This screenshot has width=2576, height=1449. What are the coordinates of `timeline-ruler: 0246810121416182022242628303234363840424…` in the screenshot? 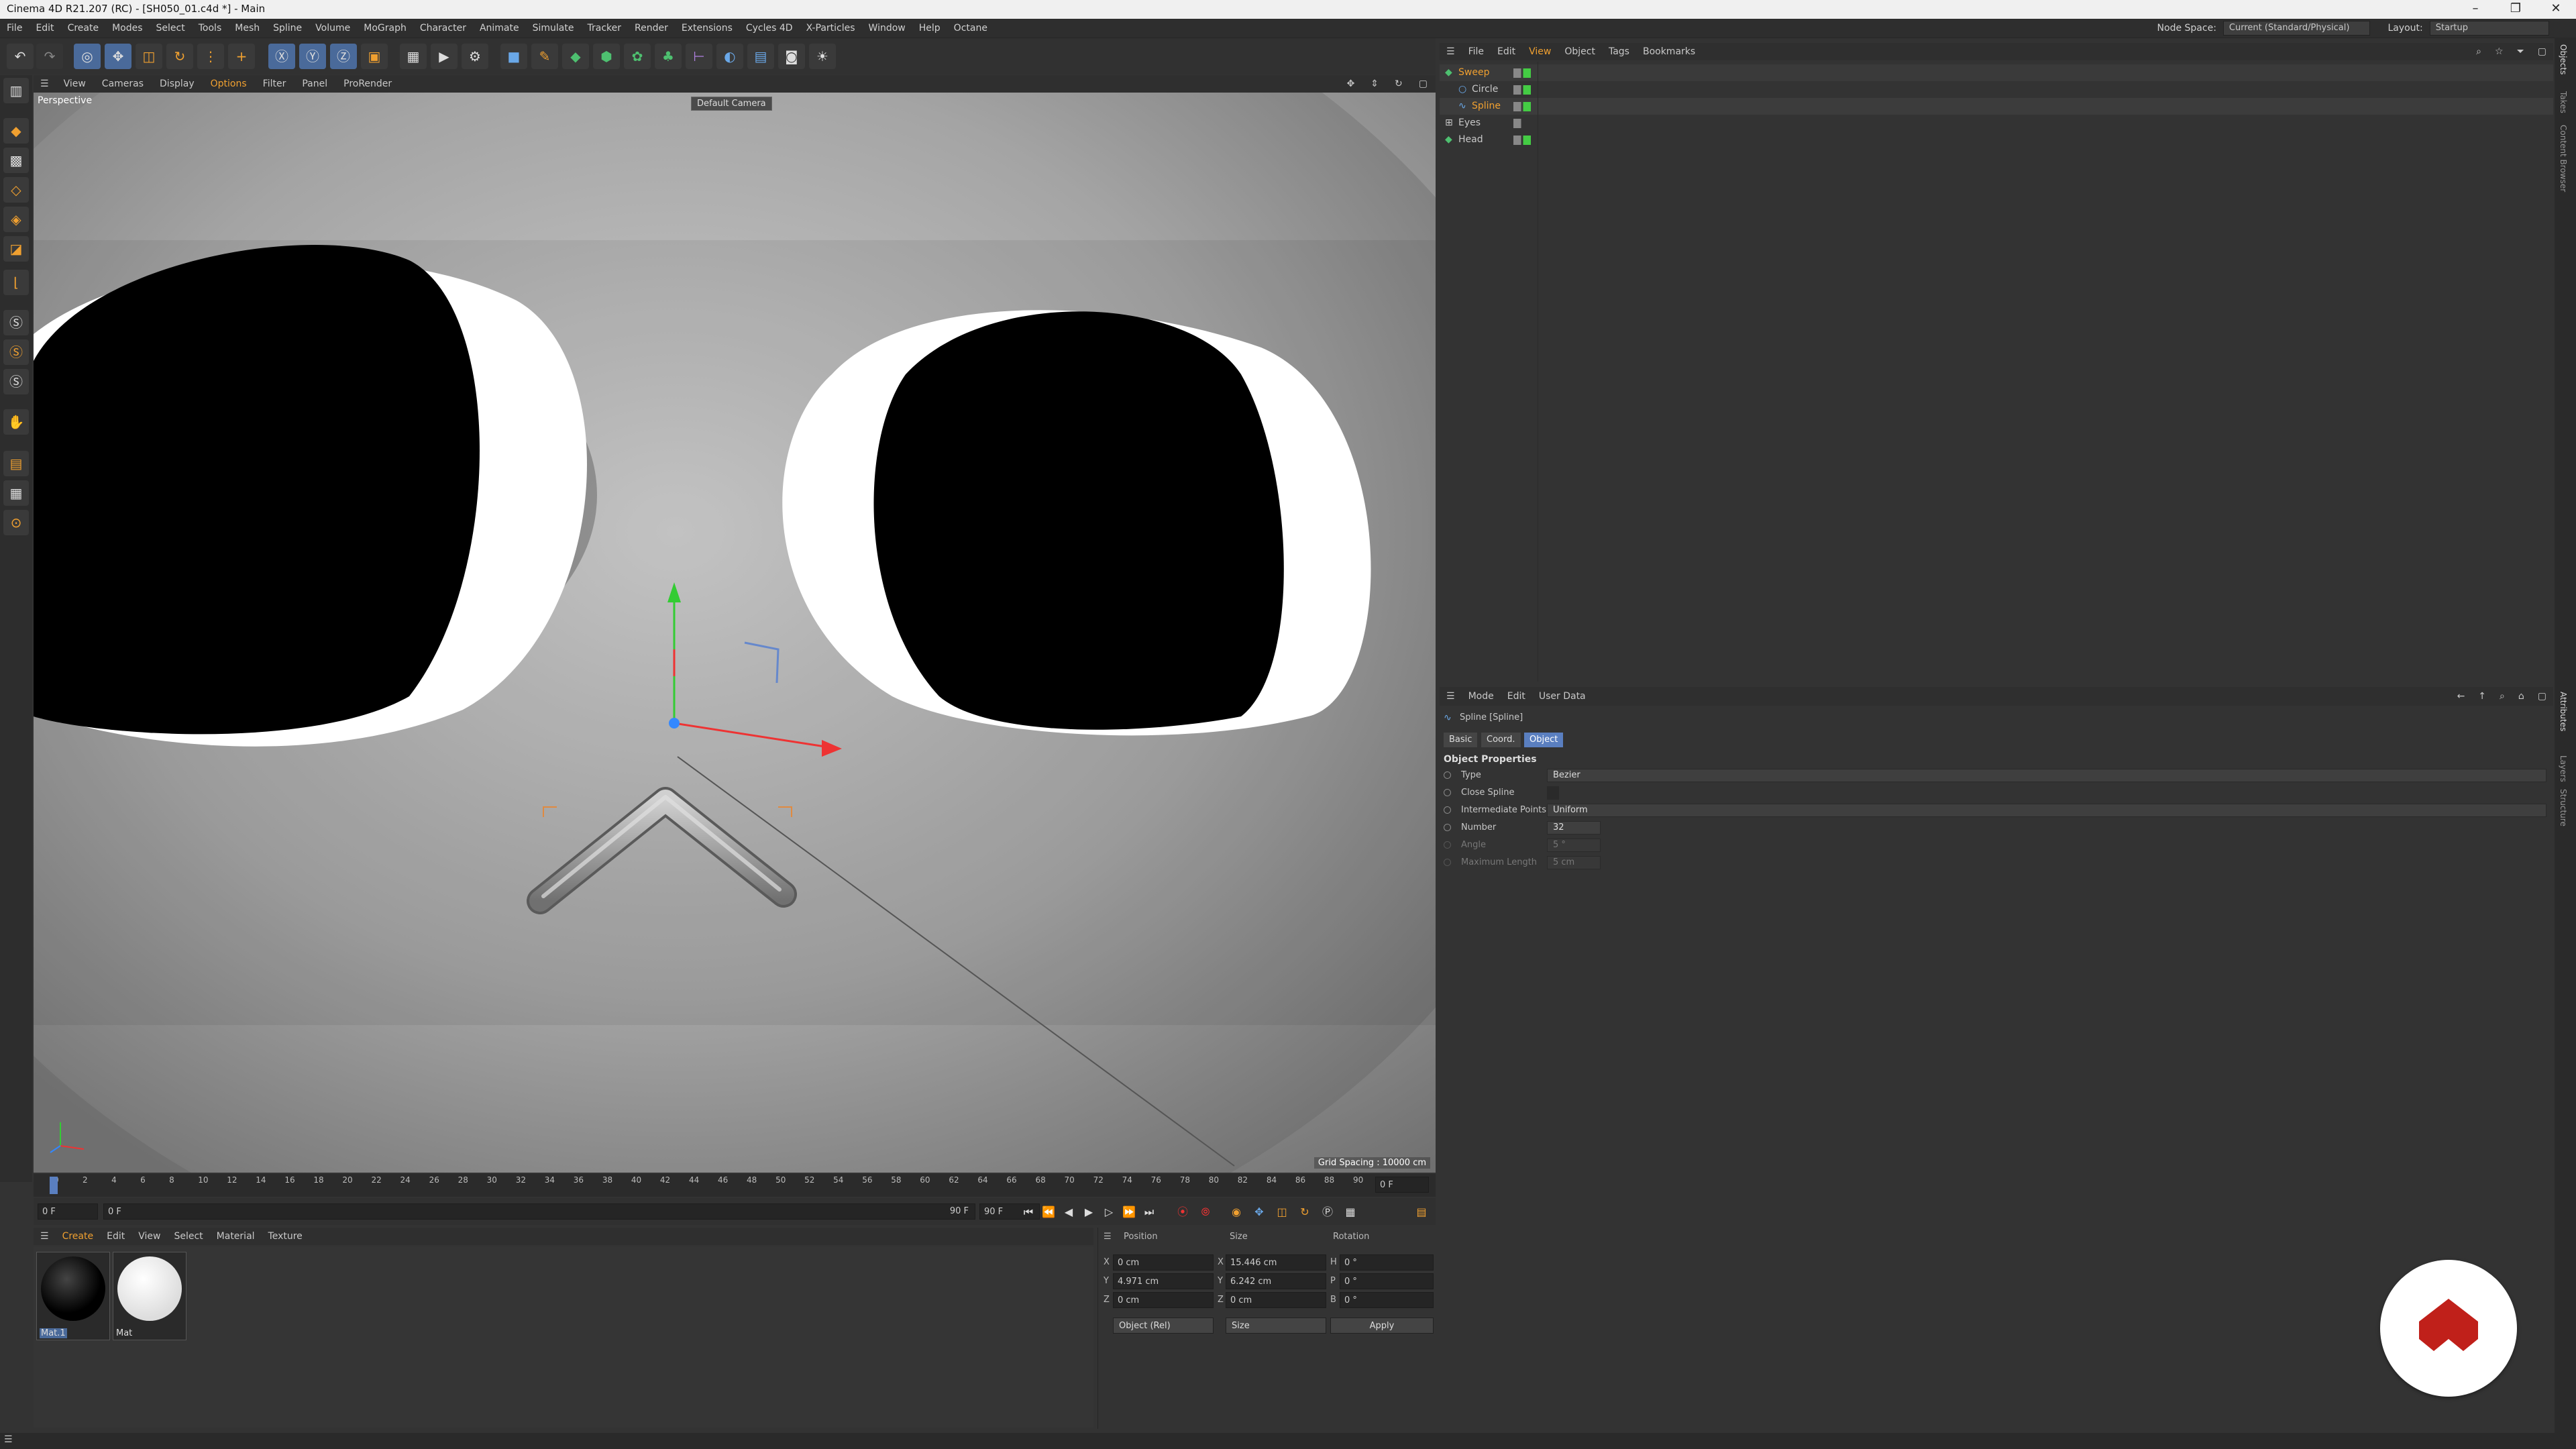 It's located at (735, 1185).